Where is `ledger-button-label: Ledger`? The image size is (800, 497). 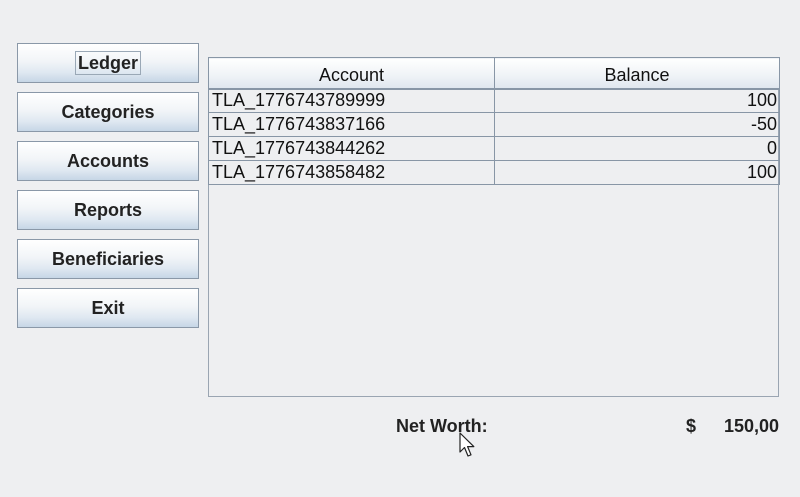 ledger-button-label: Ledger is located at coordinates (107, 63).